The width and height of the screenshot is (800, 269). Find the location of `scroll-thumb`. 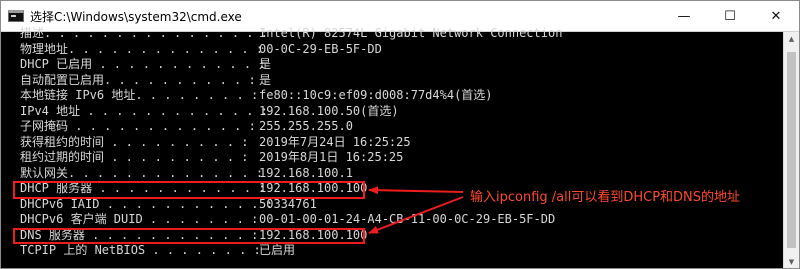

scroll-thumb is located at coordinates (791, 150).